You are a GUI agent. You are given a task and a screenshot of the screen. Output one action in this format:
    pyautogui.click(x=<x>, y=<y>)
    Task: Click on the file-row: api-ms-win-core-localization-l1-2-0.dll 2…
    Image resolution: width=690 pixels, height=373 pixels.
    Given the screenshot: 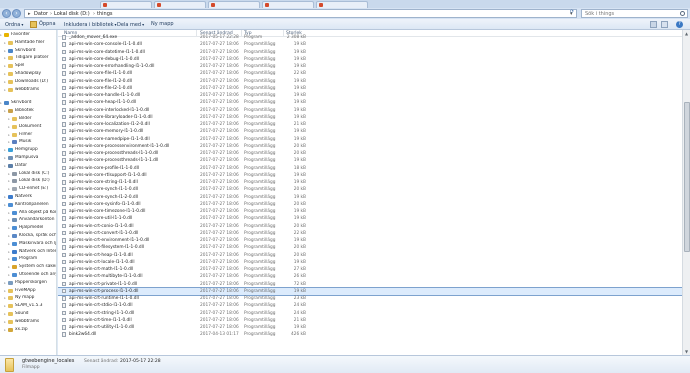 What is the action you would take?
    pyautogui.click(x=370, y=124)
    